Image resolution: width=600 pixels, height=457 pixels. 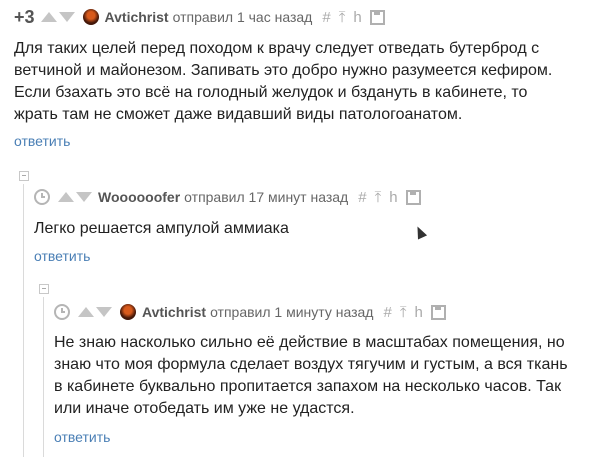 I want to click on comment-meta: отправил 1 час назад, so click(x=242, y=17).